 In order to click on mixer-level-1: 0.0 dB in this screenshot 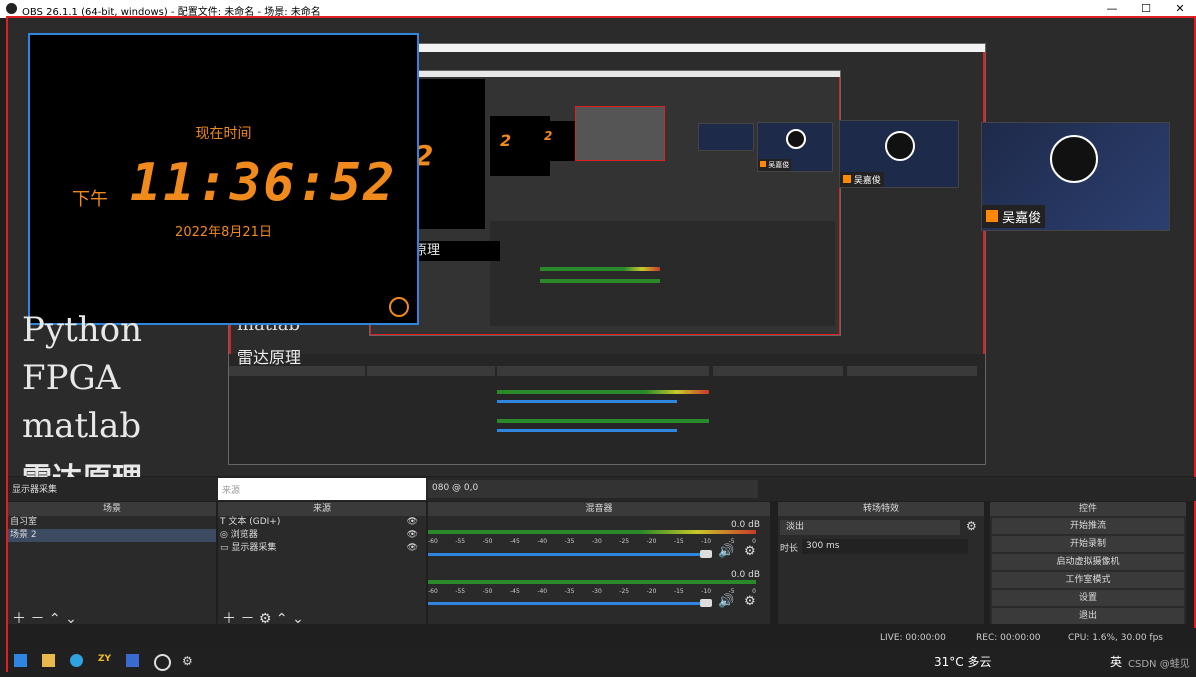, I will do `click(745, 525)`.